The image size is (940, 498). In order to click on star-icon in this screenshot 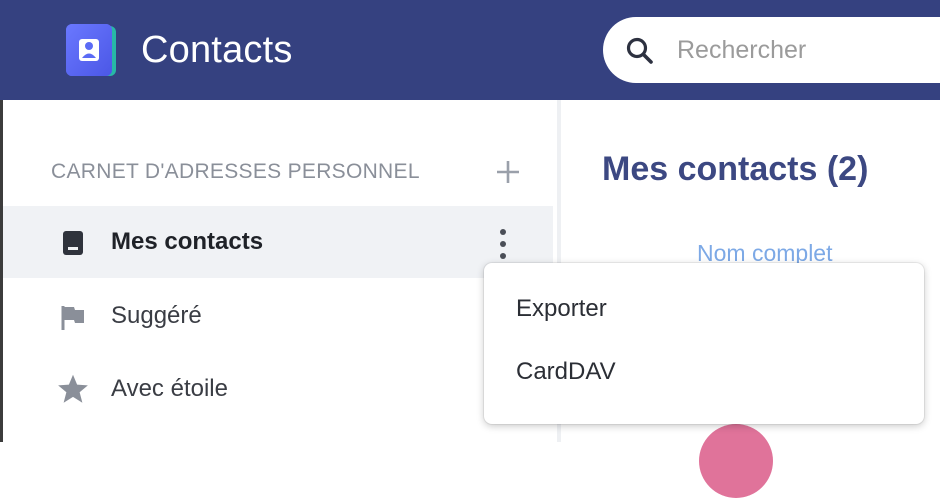, I will do `click(73, 388)`.